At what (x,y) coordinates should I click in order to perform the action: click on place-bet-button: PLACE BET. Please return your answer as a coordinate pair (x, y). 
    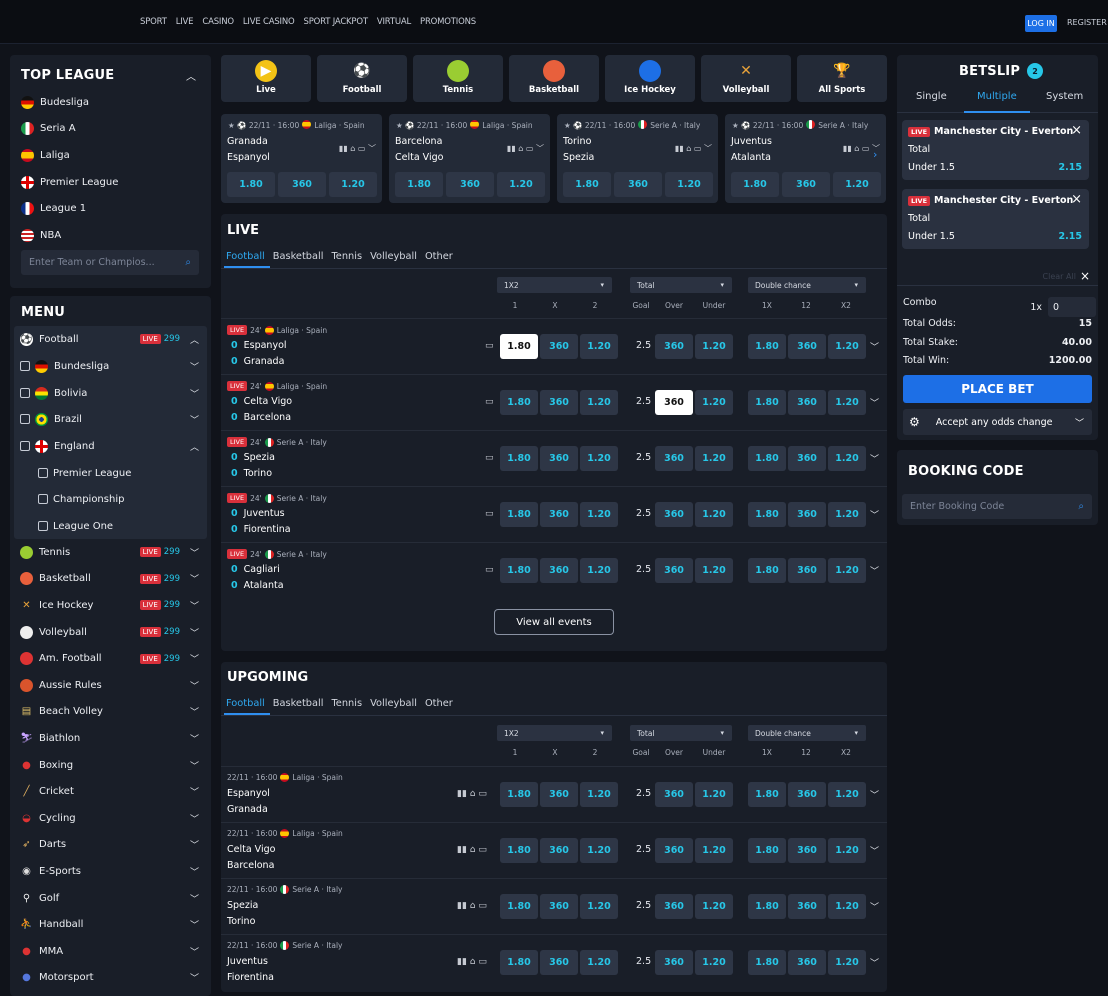
    Looking at the image, I should click on (997, 389).